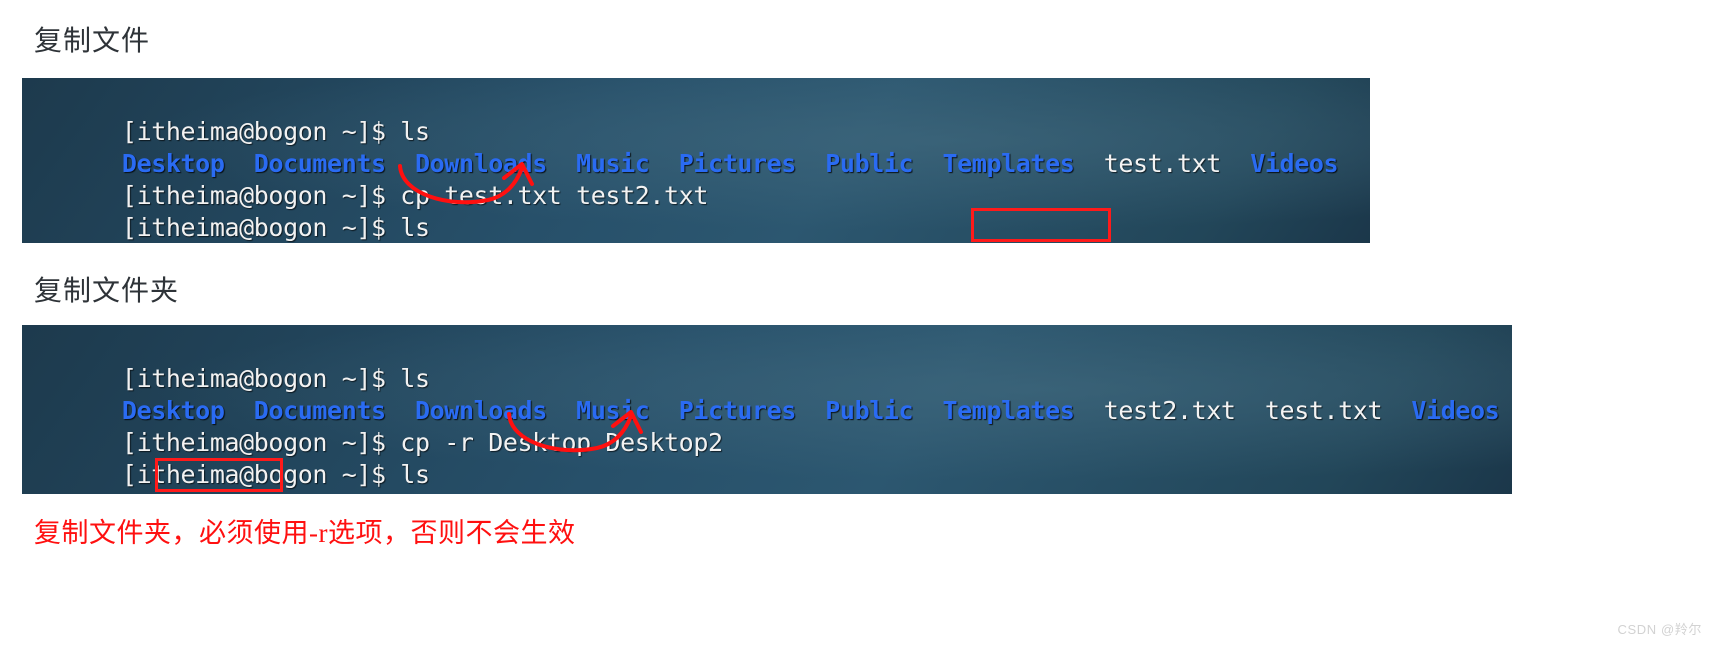  I want to click on ls-entry-dir: Documents, so click(466, 493).